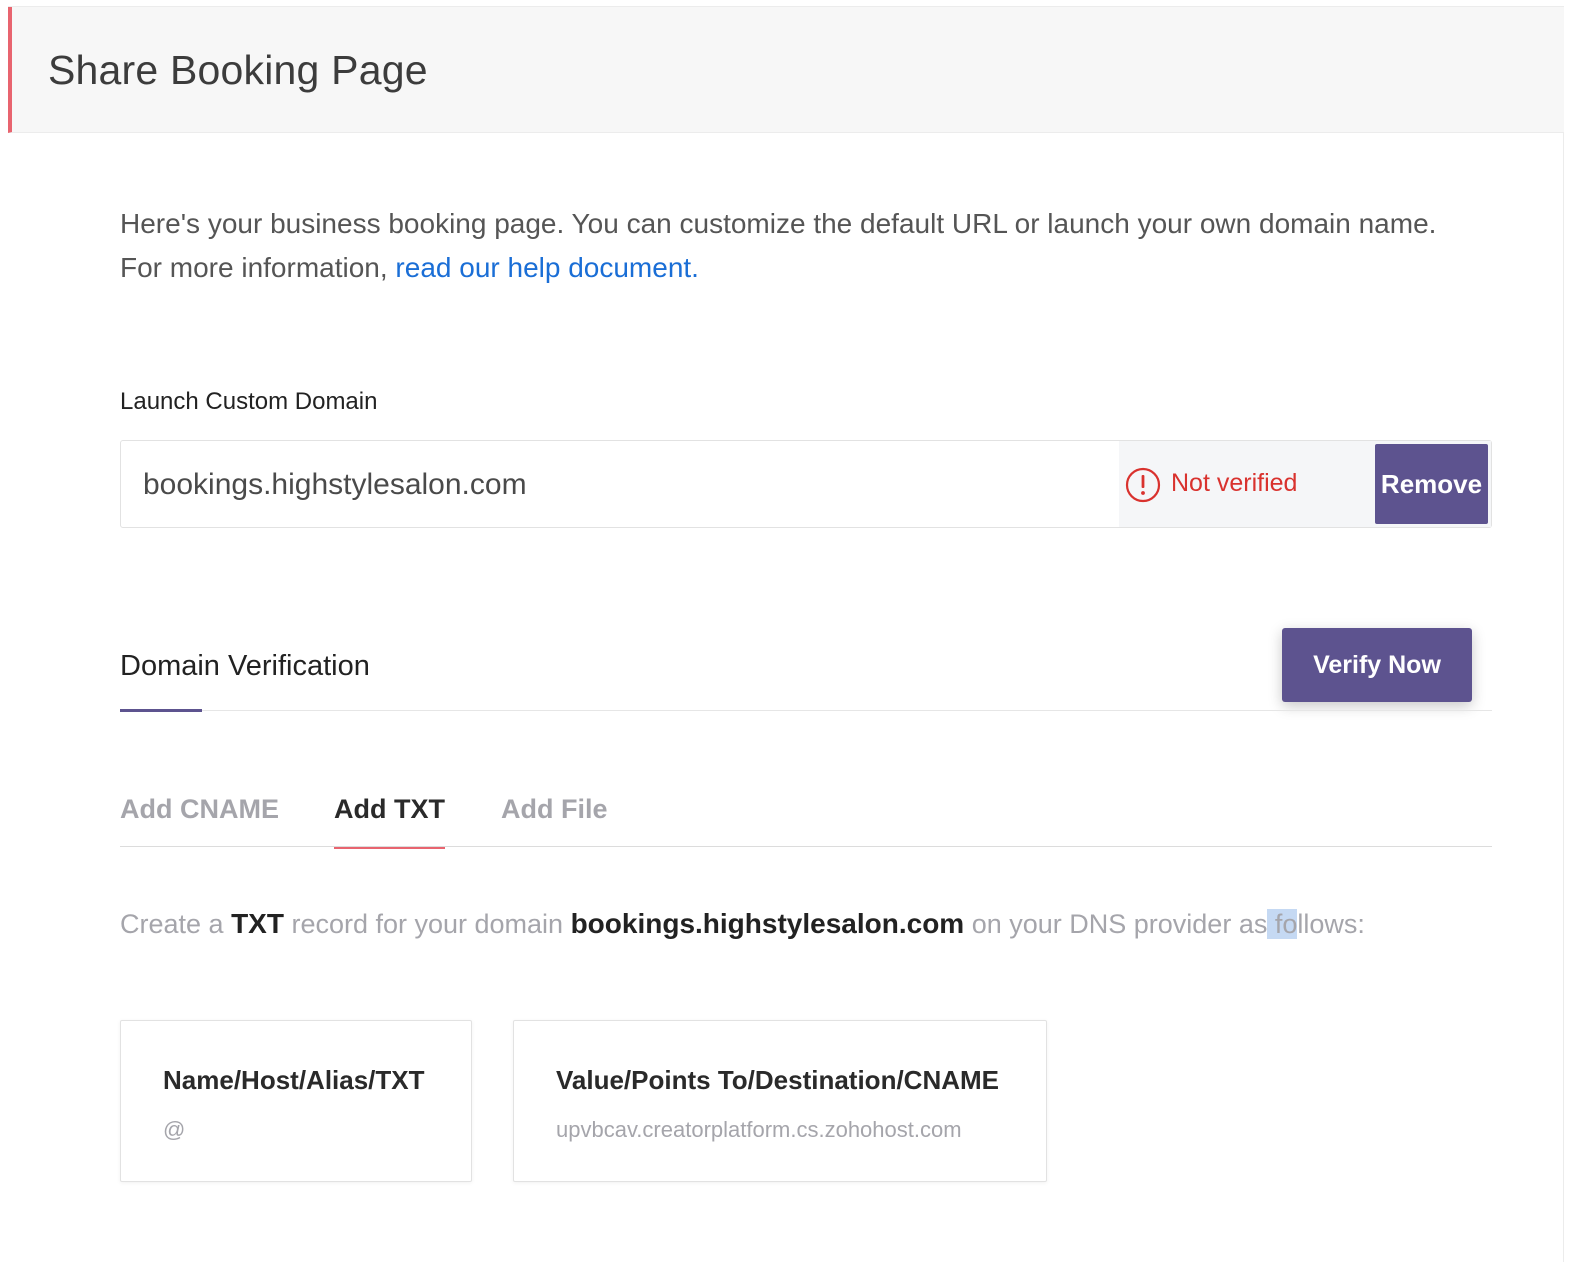 The image size is (1572, 1262). I want to click on alert-circle-icon, so click(1143, 485).